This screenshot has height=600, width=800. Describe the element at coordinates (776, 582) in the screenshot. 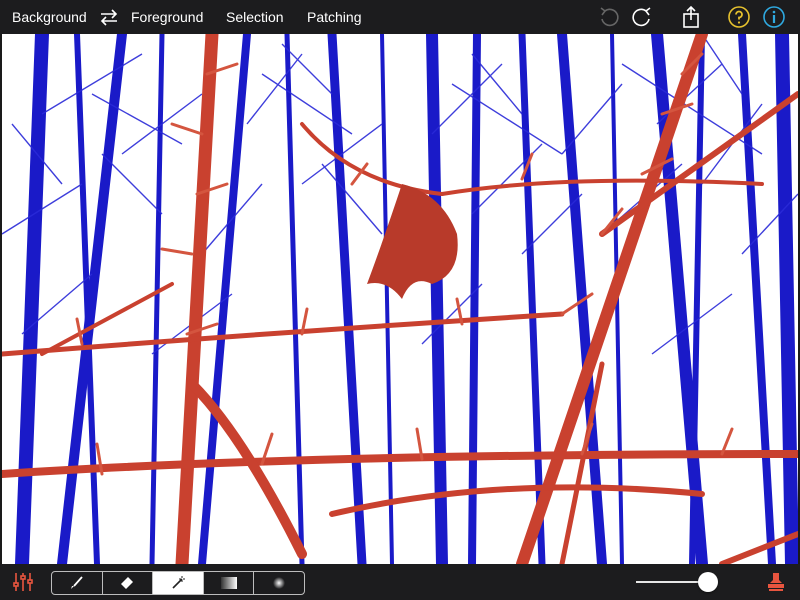

I see `stamp-icon` at that location.